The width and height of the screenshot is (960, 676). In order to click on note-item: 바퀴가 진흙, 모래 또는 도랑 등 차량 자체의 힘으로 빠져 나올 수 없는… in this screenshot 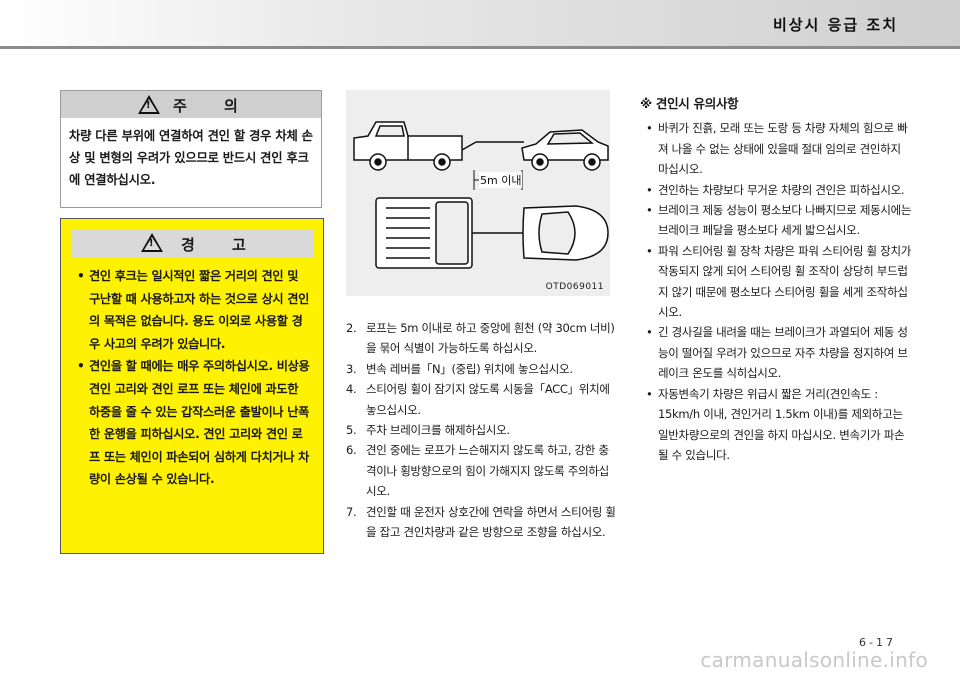, I will do `click(776, 148)`.